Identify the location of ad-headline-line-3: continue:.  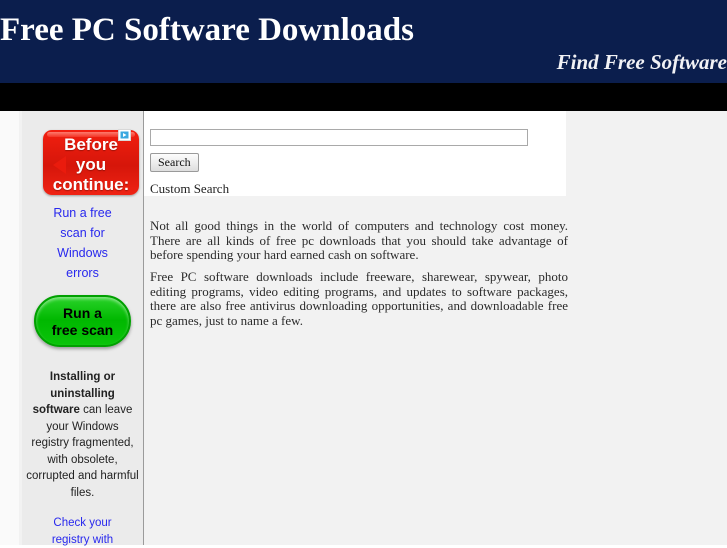
(91, 185).